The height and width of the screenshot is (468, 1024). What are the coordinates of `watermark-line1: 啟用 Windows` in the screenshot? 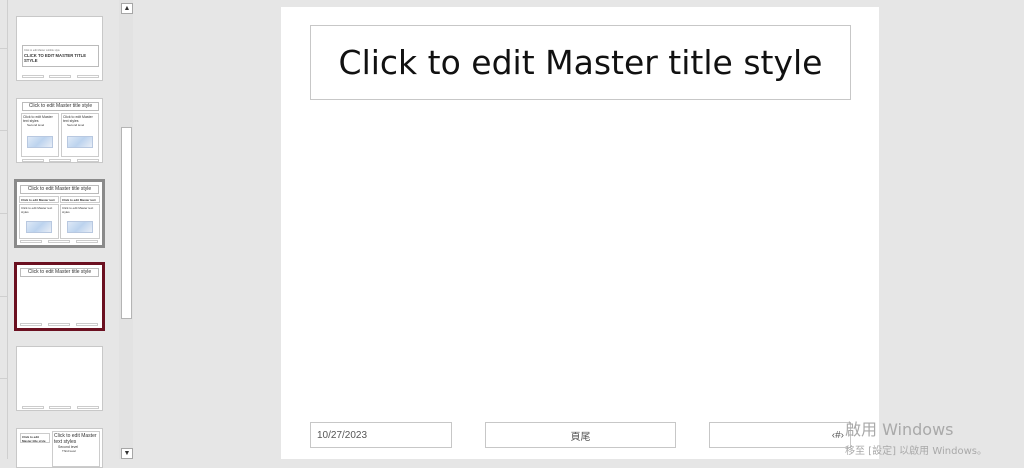 It's located at (899, 429).